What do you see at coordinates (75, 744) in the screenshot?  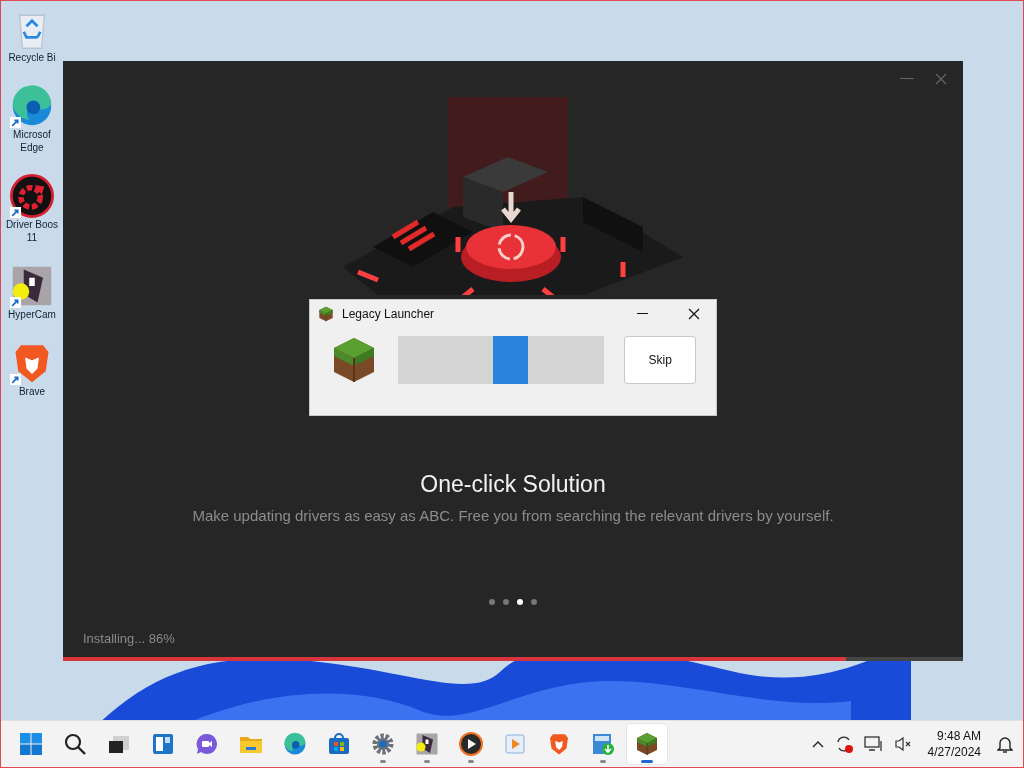 I see `search-icon` at bounding box center [75, 744].